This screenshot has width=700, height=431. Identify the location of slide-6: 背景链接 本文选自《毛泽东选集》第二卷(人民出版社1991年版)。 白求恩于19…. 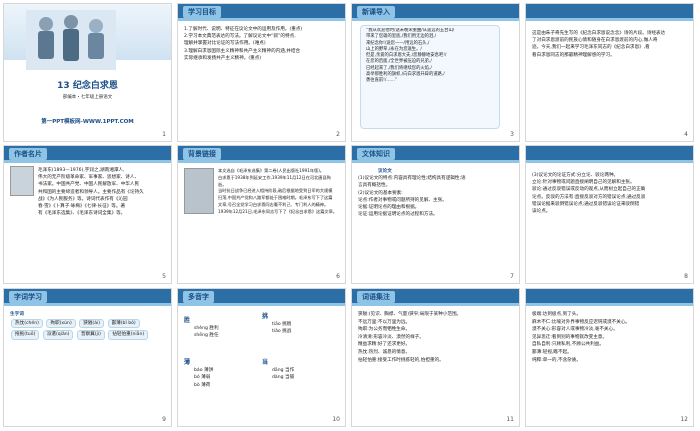
(261, 214).